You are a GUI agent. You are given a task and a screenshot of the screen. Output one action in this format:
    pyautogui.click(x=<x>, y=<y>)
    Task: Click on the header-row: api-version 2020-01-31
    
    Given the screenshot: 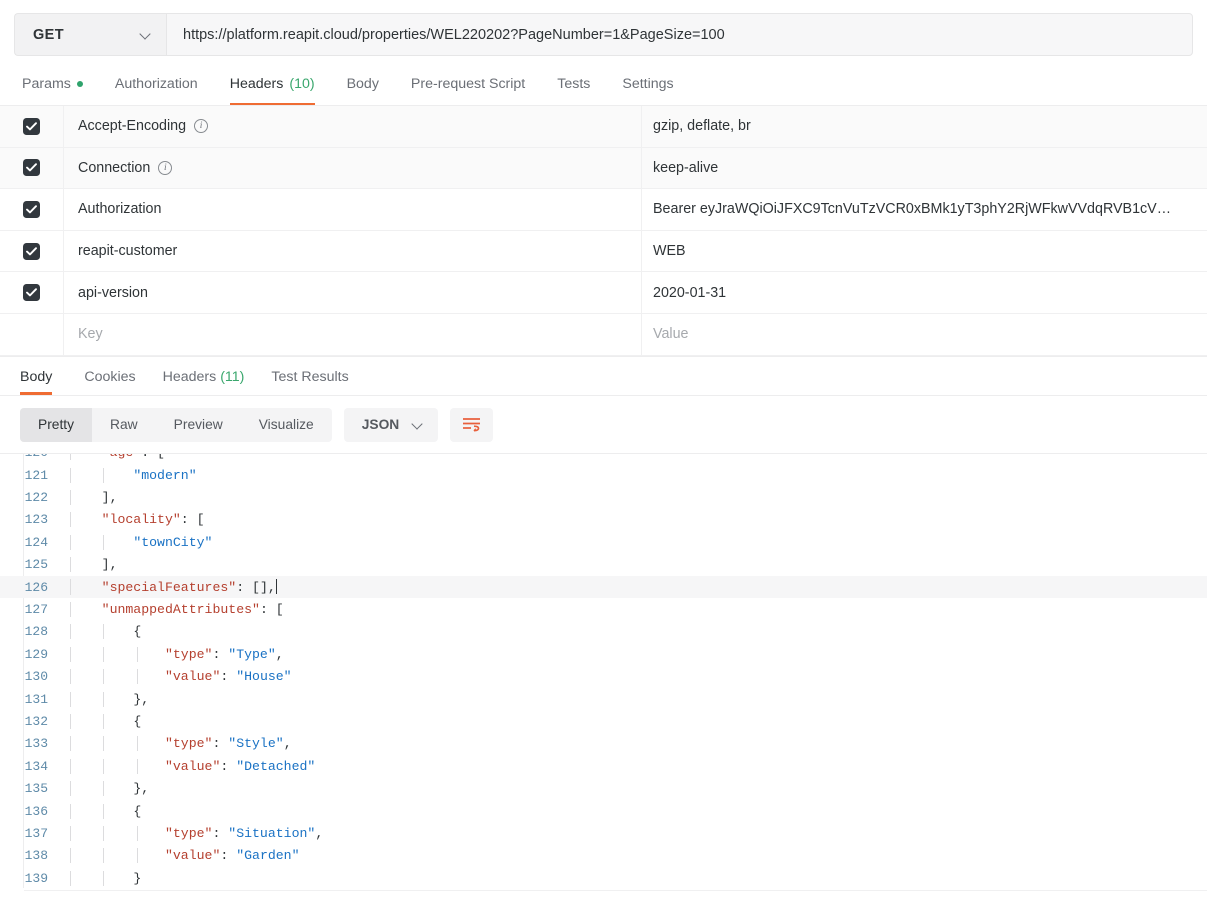 What is the action you would take?
    pyautogui.click(x=603, y=293)
    